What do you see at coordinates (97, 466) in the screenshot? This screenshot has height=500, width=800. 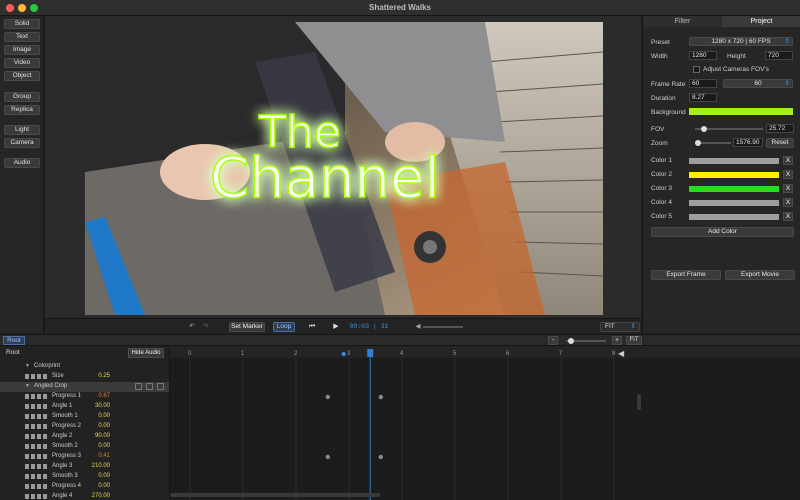 I see `property-value: 210.00` at bounding box center [97, 466].